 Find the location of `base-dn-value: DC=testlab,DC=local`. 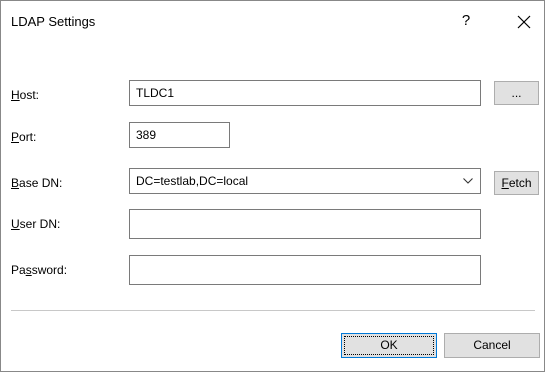

base-dn-value: DC=testlab,DC=local is located at coordinates (192, 181).